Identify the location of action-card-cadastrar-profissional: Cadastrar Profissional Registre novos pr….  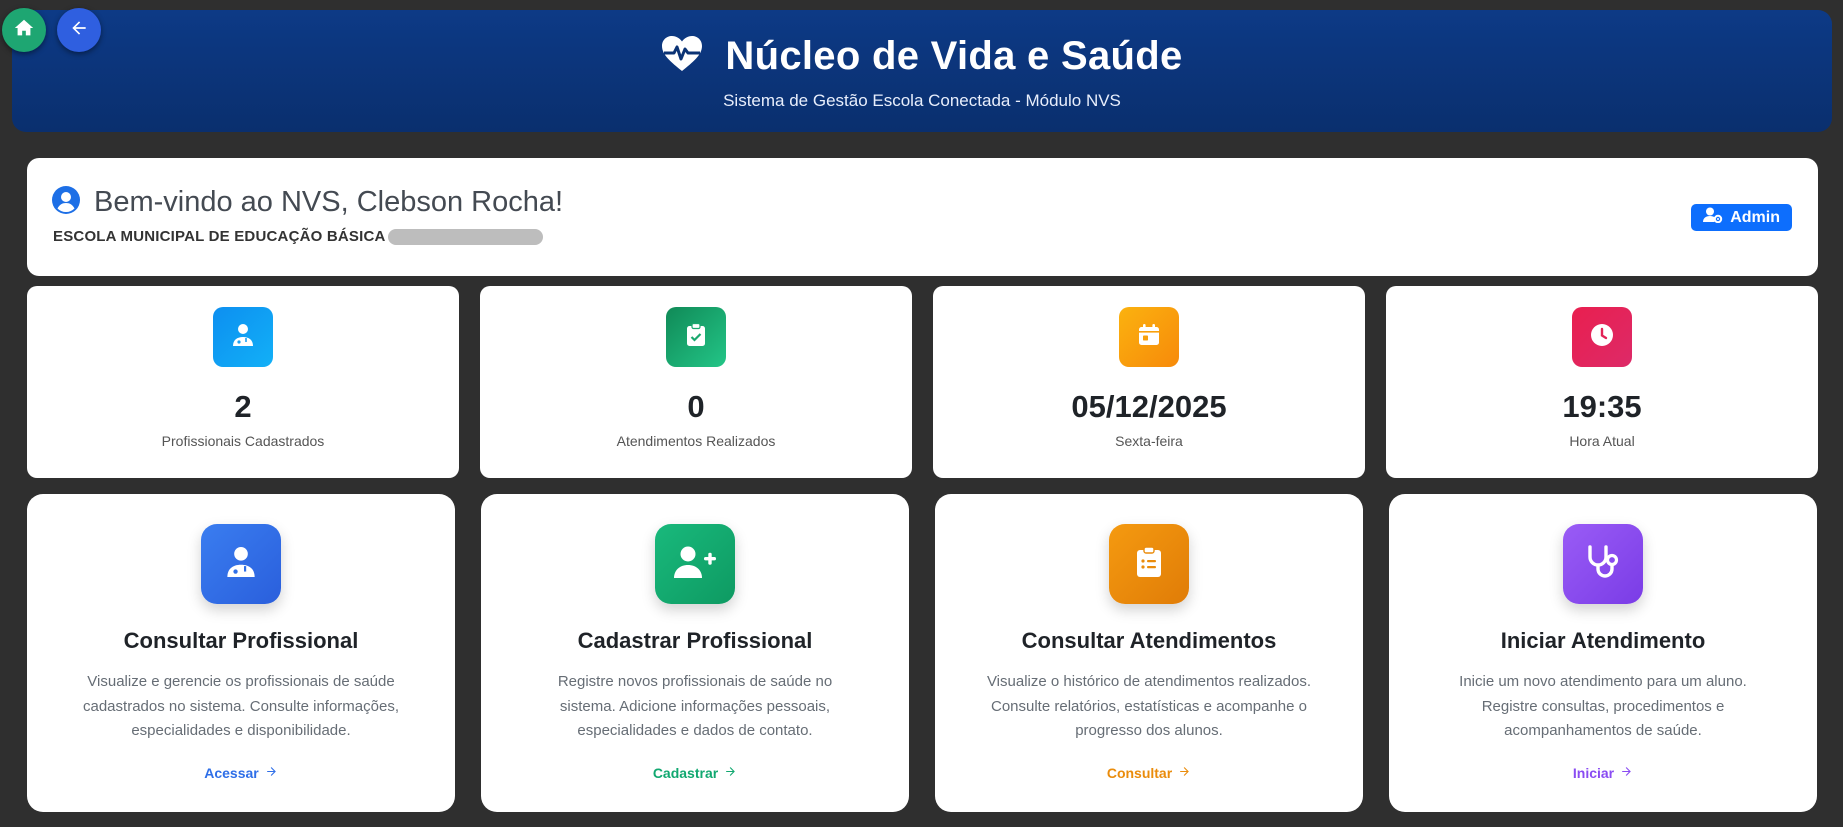
(695, 653).